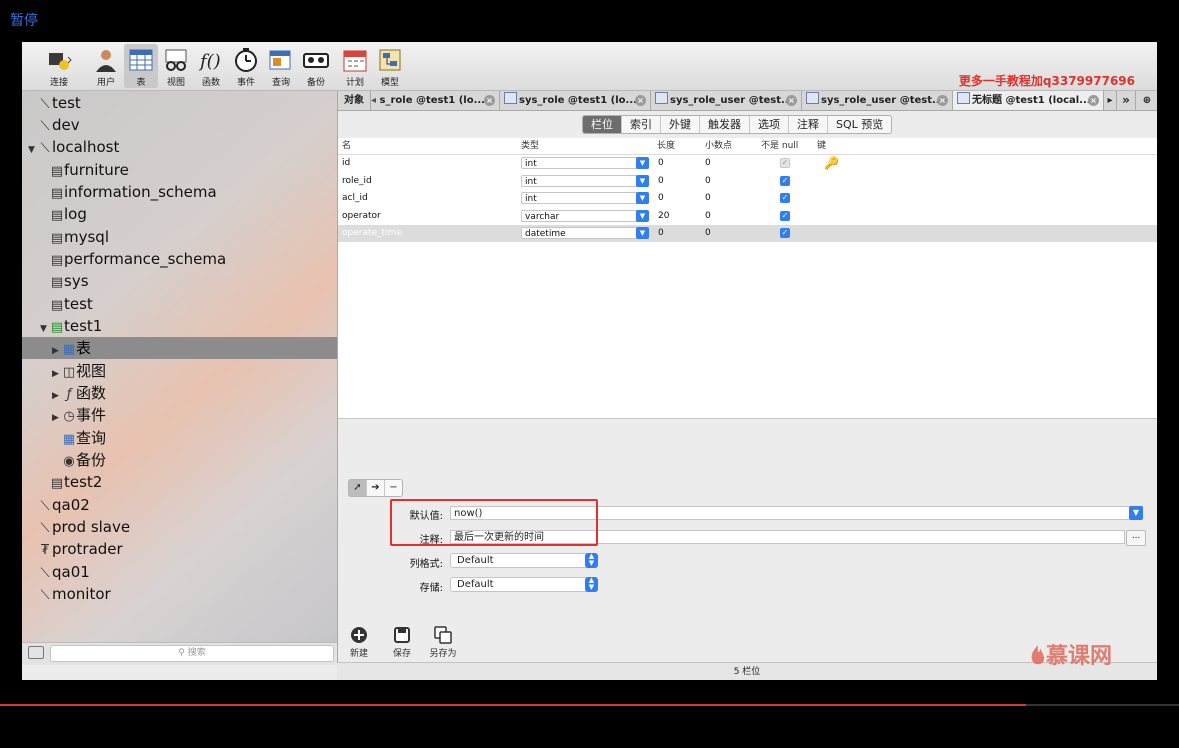 Image resolution: width=1179 pixels, height=748 pixels. What do you see at coordinates (281, 66) in the screenshot?
I see `toolbar-query-button: 查询` at bounding box center [281, 66].